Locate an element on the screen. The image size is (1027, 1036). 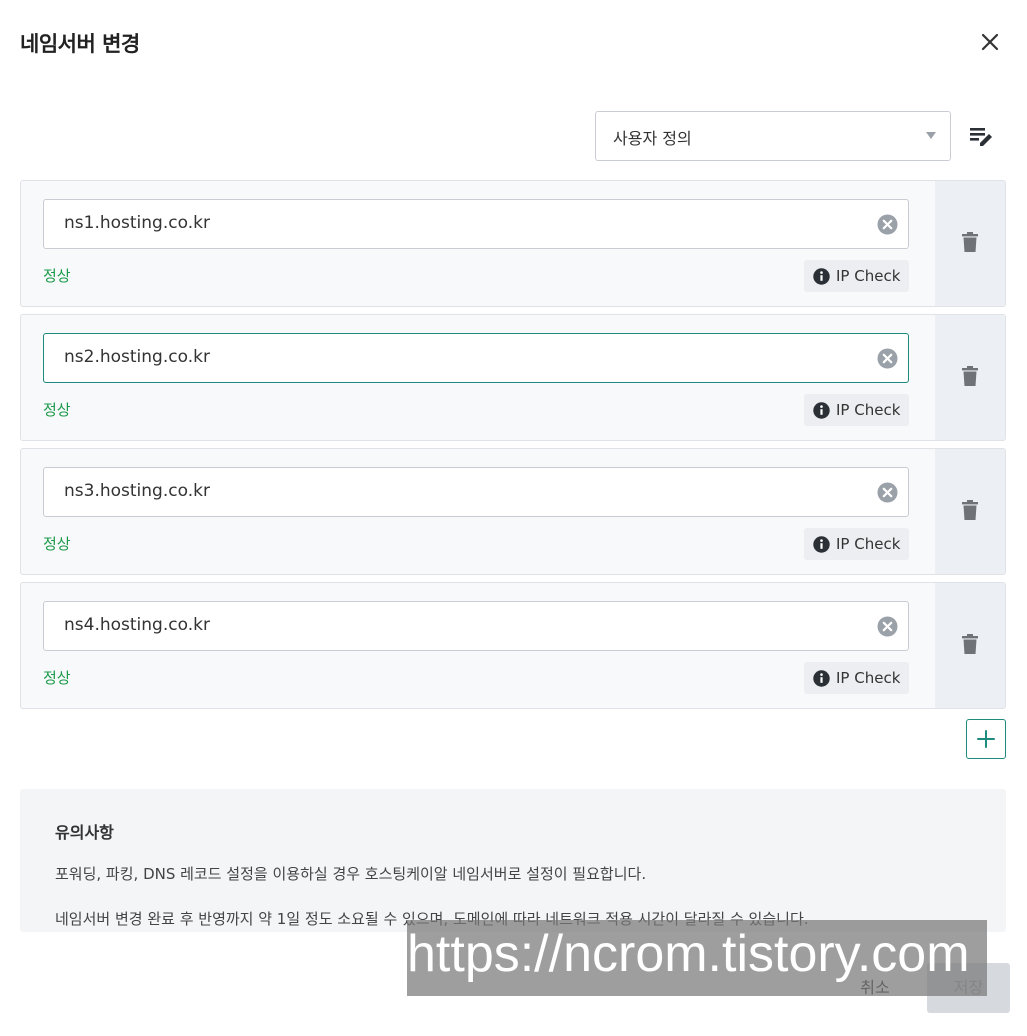
nameserver-input: ns2.hosting.co.kr is located at coordinates (476, 358).